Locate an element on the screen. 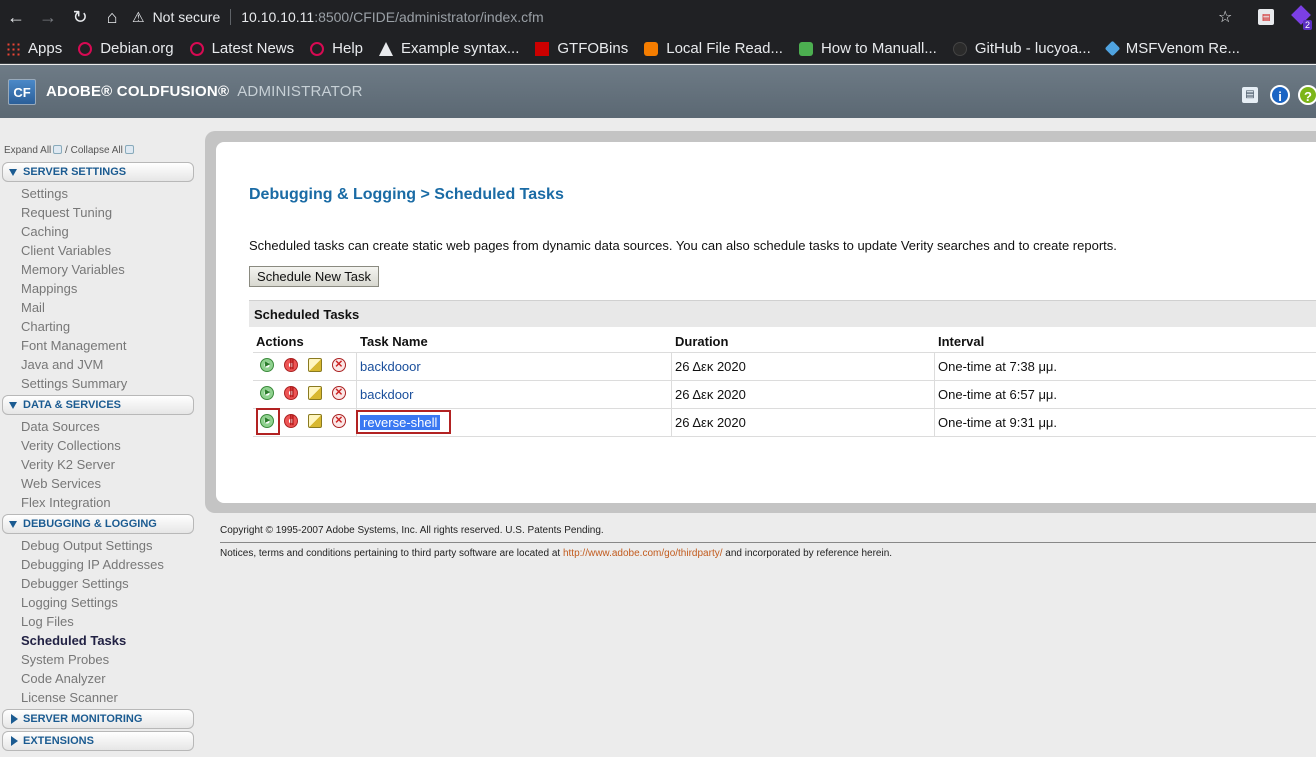 The width and height of the screenshot is (1316, 757). section-title: DEBUGGING & LOGGING is located at coordinates (90, 524).